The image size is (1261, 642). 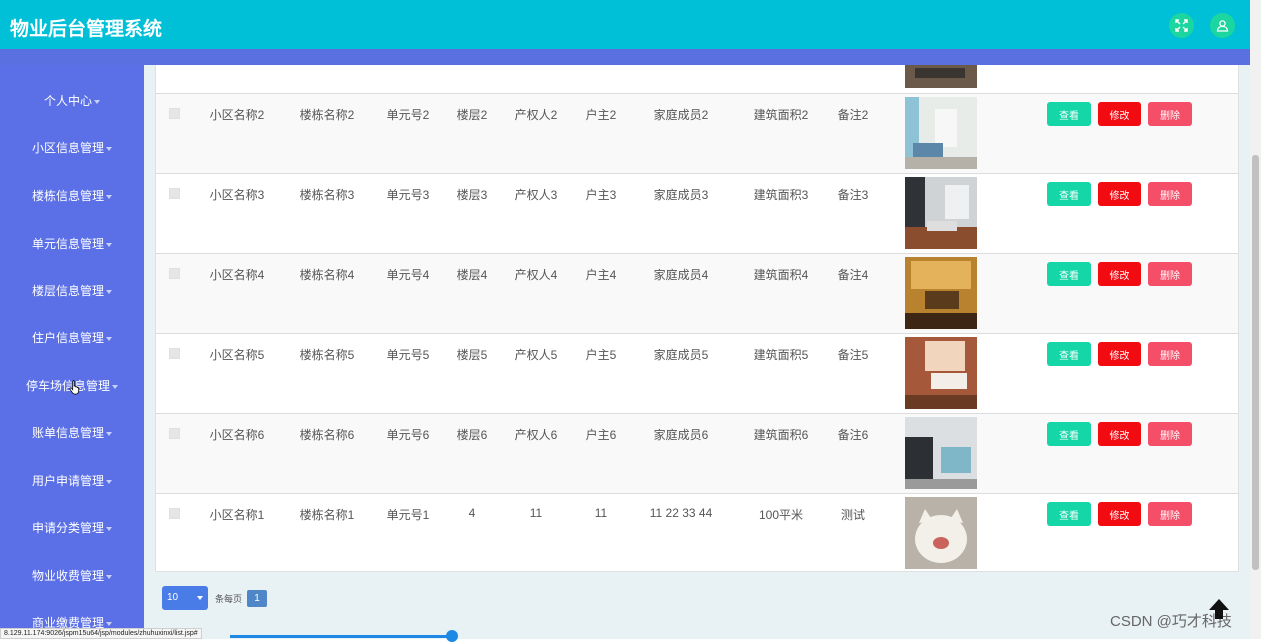 I want to click on sidebar-item-label: 物业收费管理, so click(x=67, y=576).